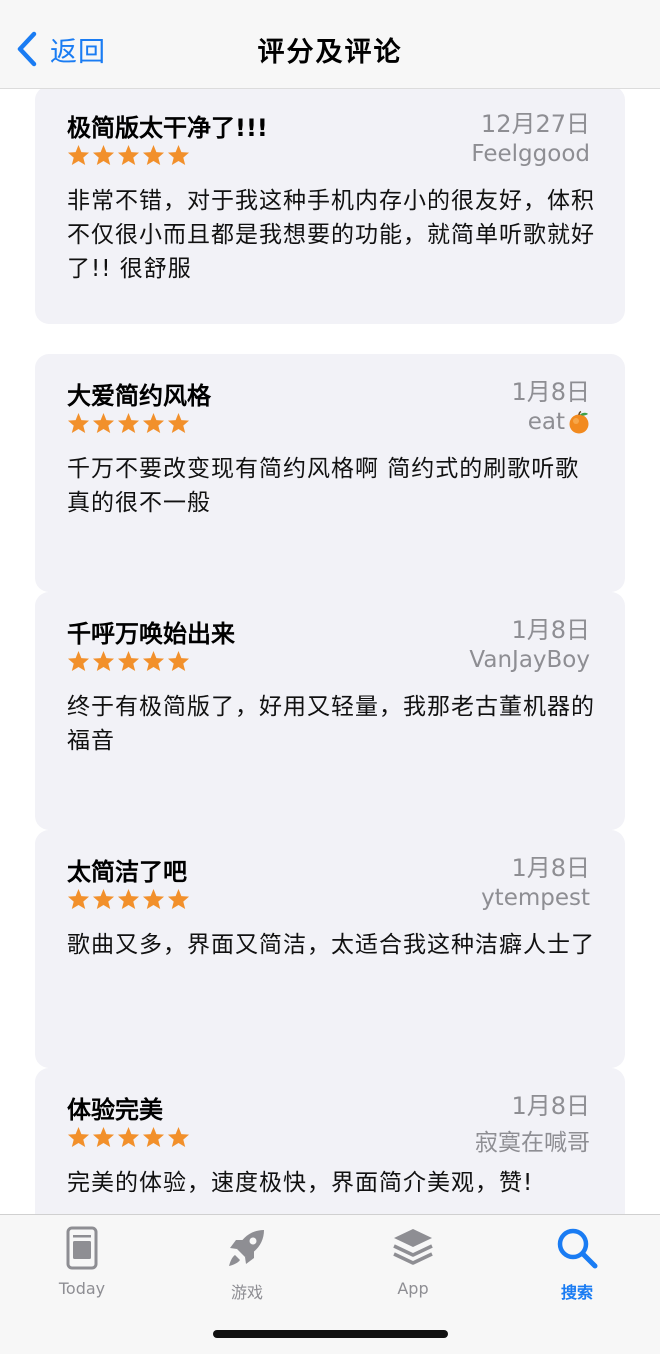 The width and height of the screenshot is (660, 1354). I want to click on tab-label: 游戏, so click(246, 1292).